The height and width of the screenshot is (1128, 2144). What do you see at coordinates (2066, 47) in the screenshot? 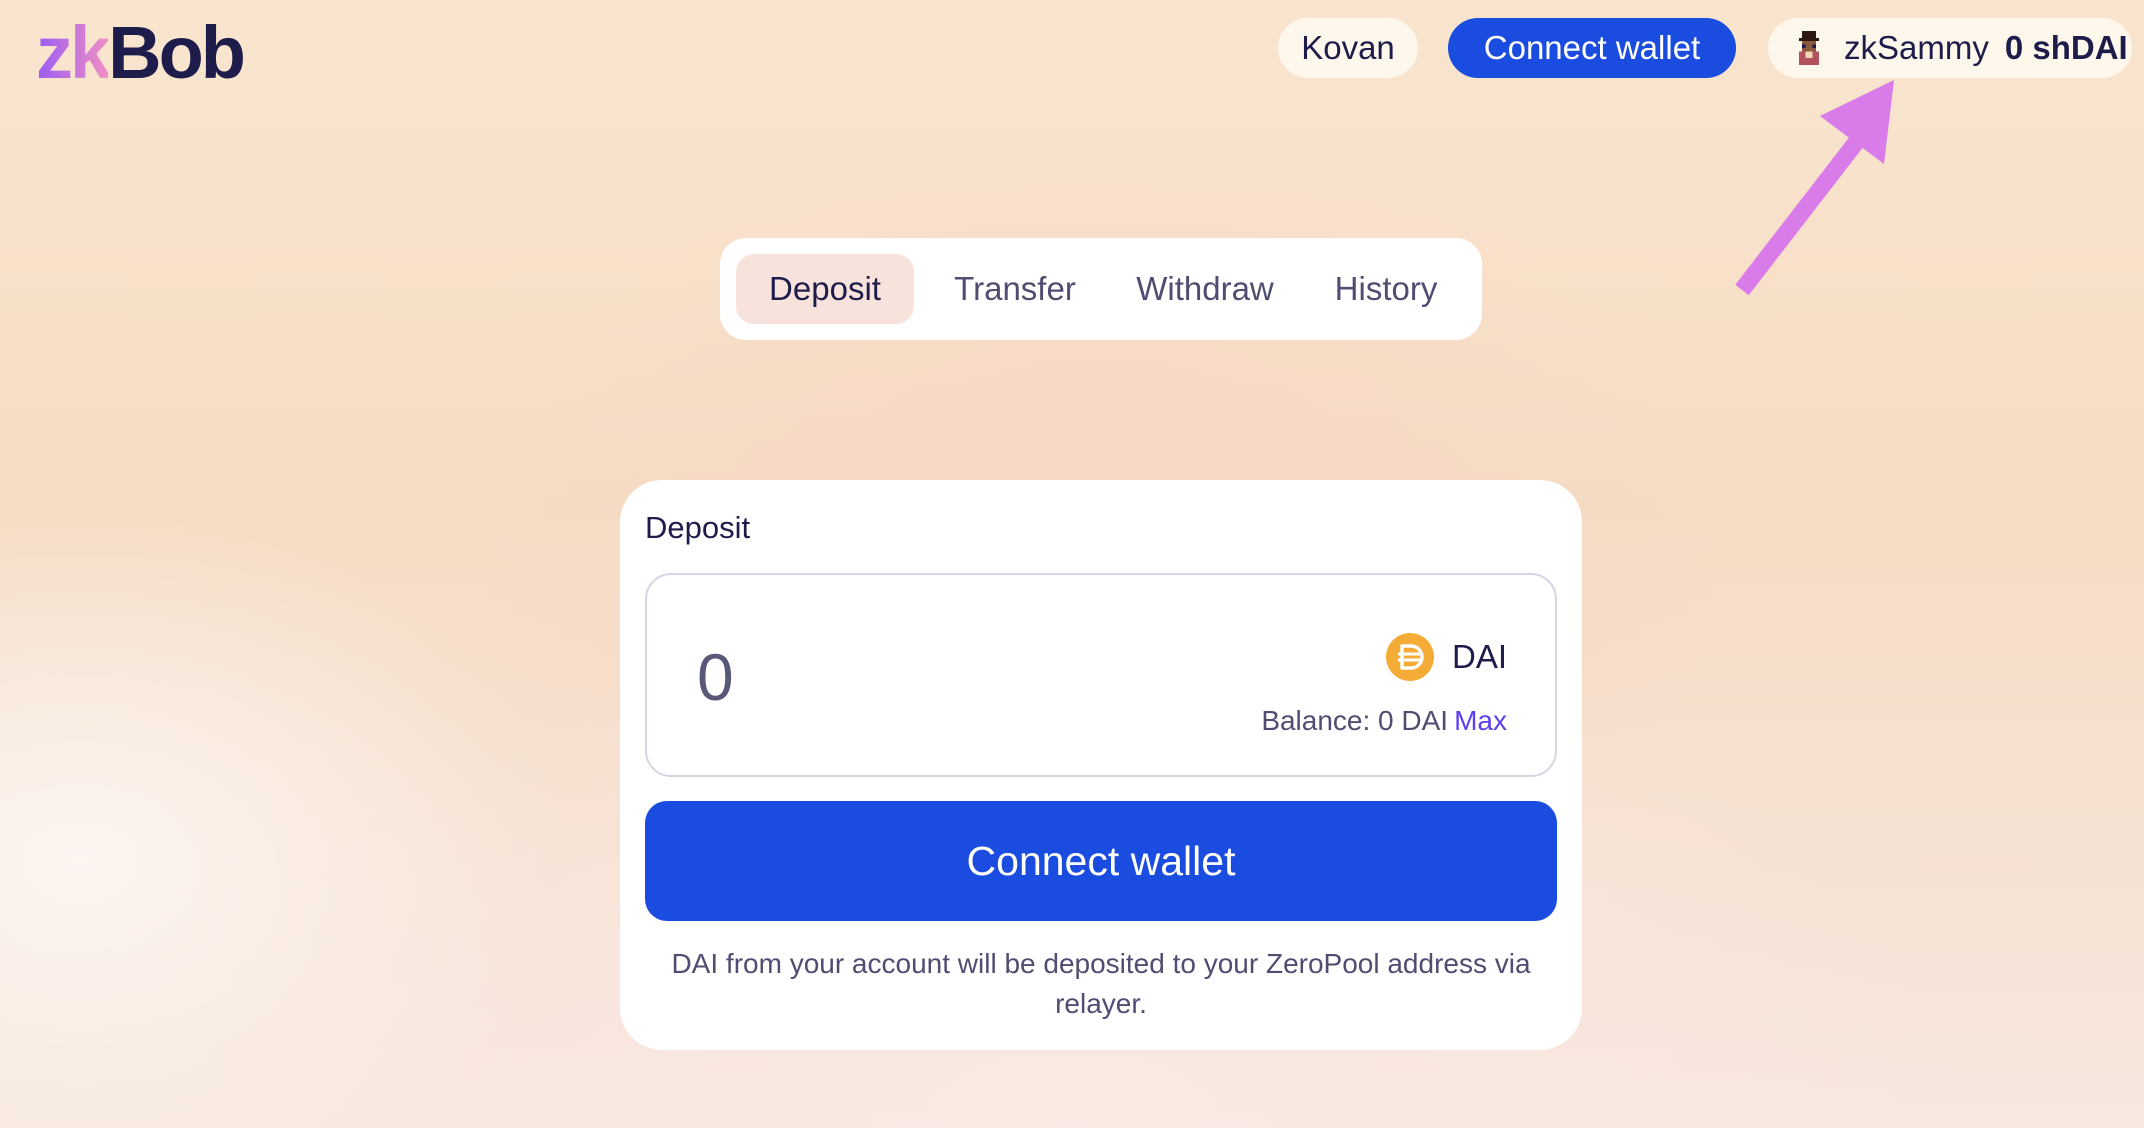
I see `account-balance: 0 shDAI` at bounding box center [2066, 47].